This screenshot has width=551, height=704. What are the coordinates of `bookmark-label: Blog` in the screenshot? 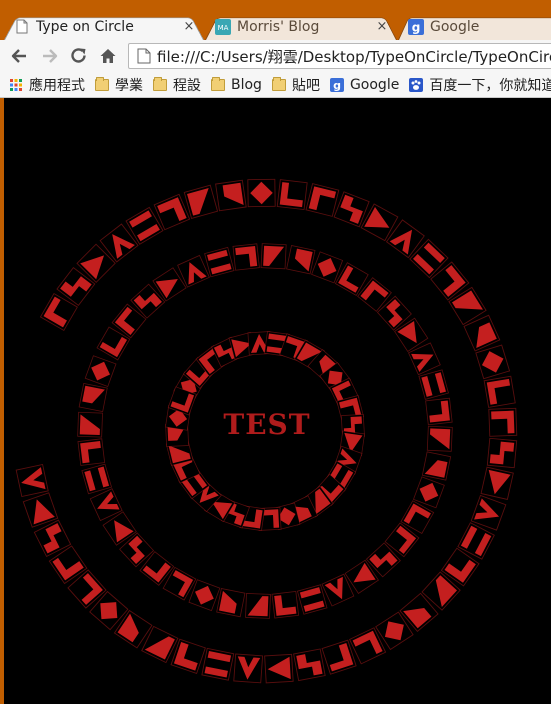 It's located at (246, 85).